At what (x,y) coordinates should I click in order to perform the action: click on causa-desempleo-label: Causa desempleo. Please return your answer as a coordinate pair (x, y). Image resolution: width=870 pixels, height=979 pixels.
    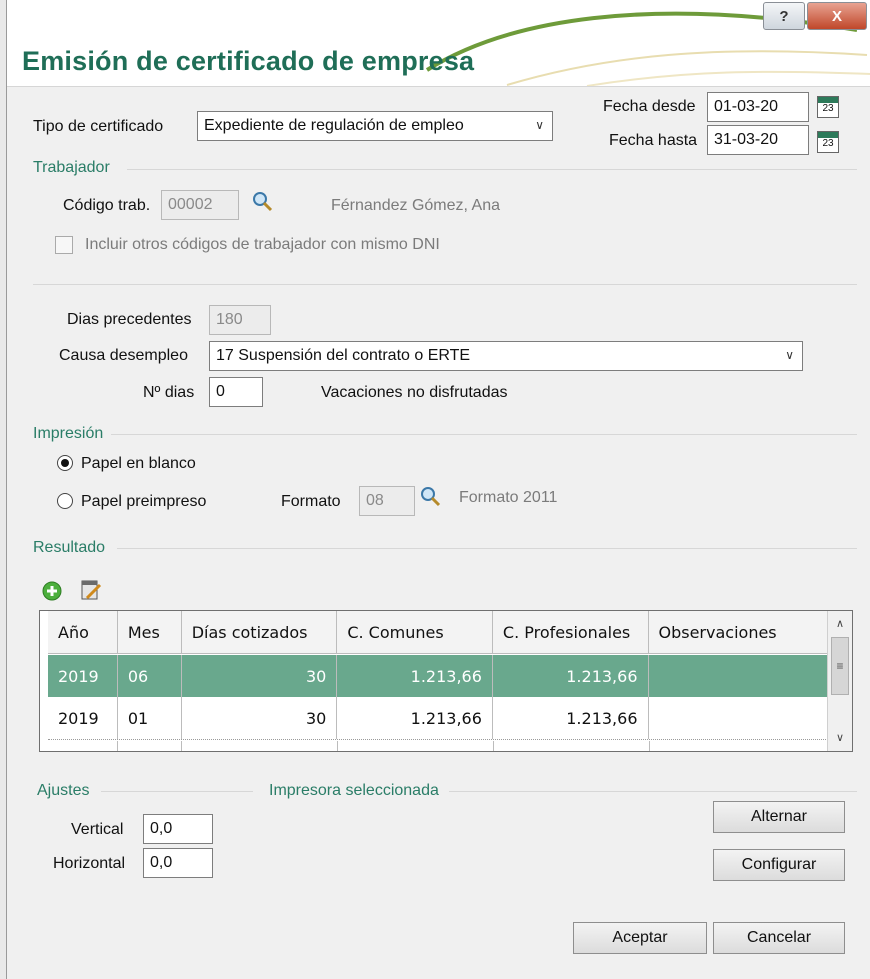
    Looking at the image, I should click on (123, 355).